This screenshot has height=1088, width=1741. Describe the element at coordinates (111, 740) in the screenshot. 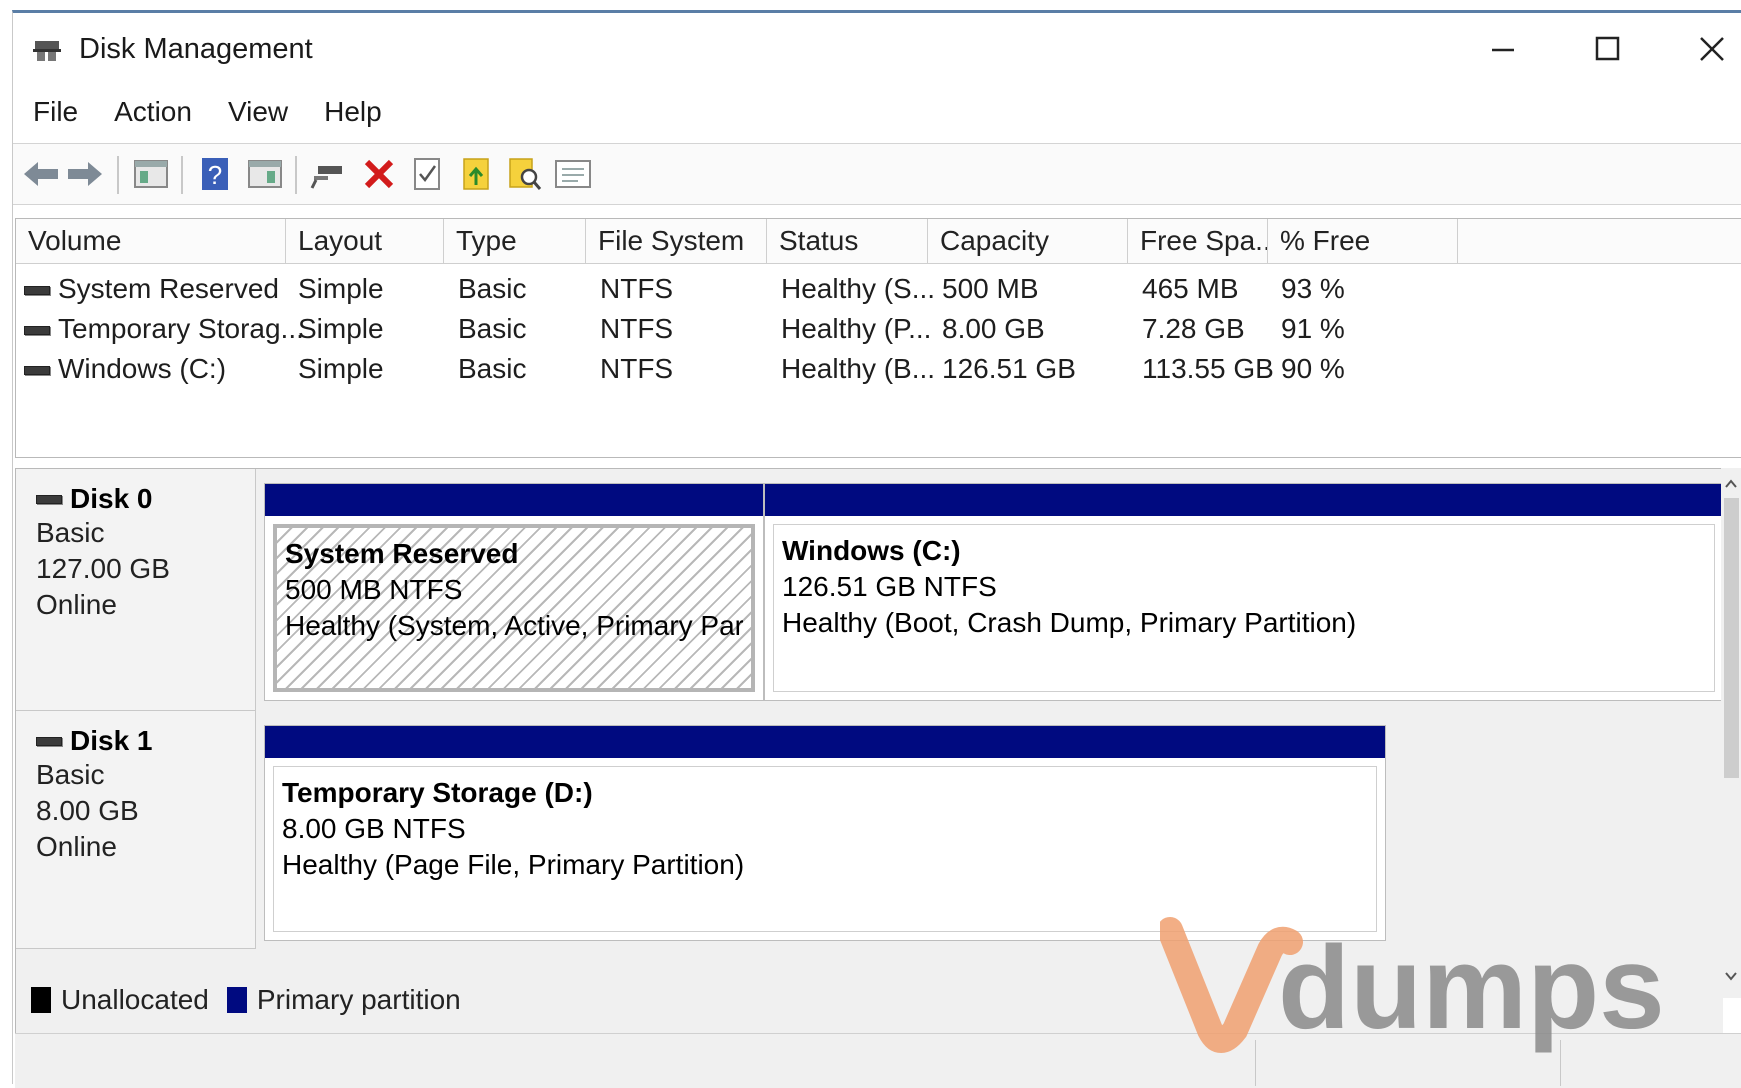

I see `disk-name: Disk 1` at that location.